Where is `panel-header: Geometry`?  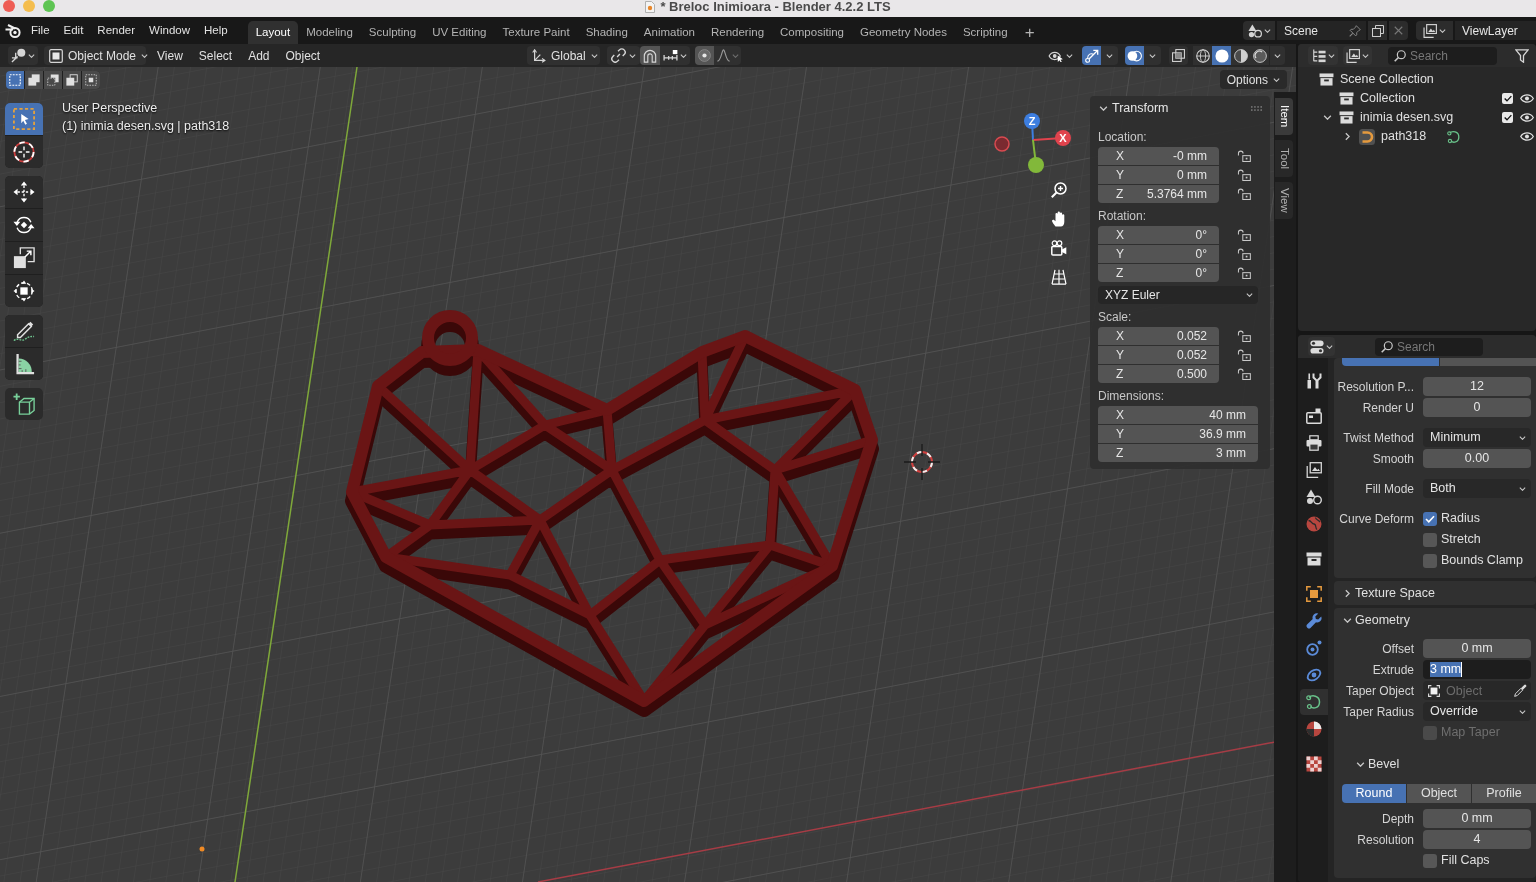 panel-header: Geometry is located at coordinates (1435, 620).